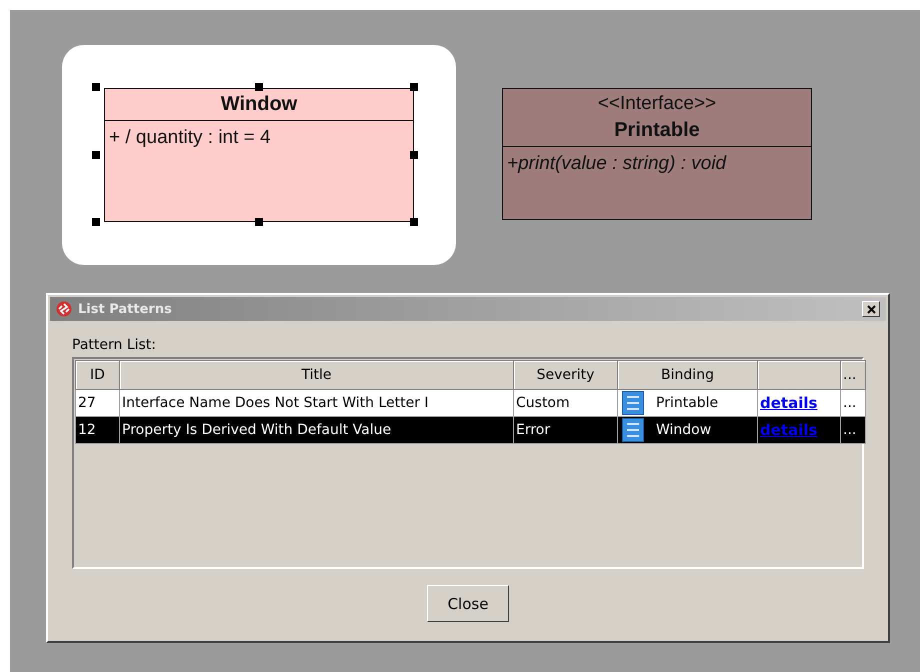  I want to click on class-name: Window, so click(259, 104).